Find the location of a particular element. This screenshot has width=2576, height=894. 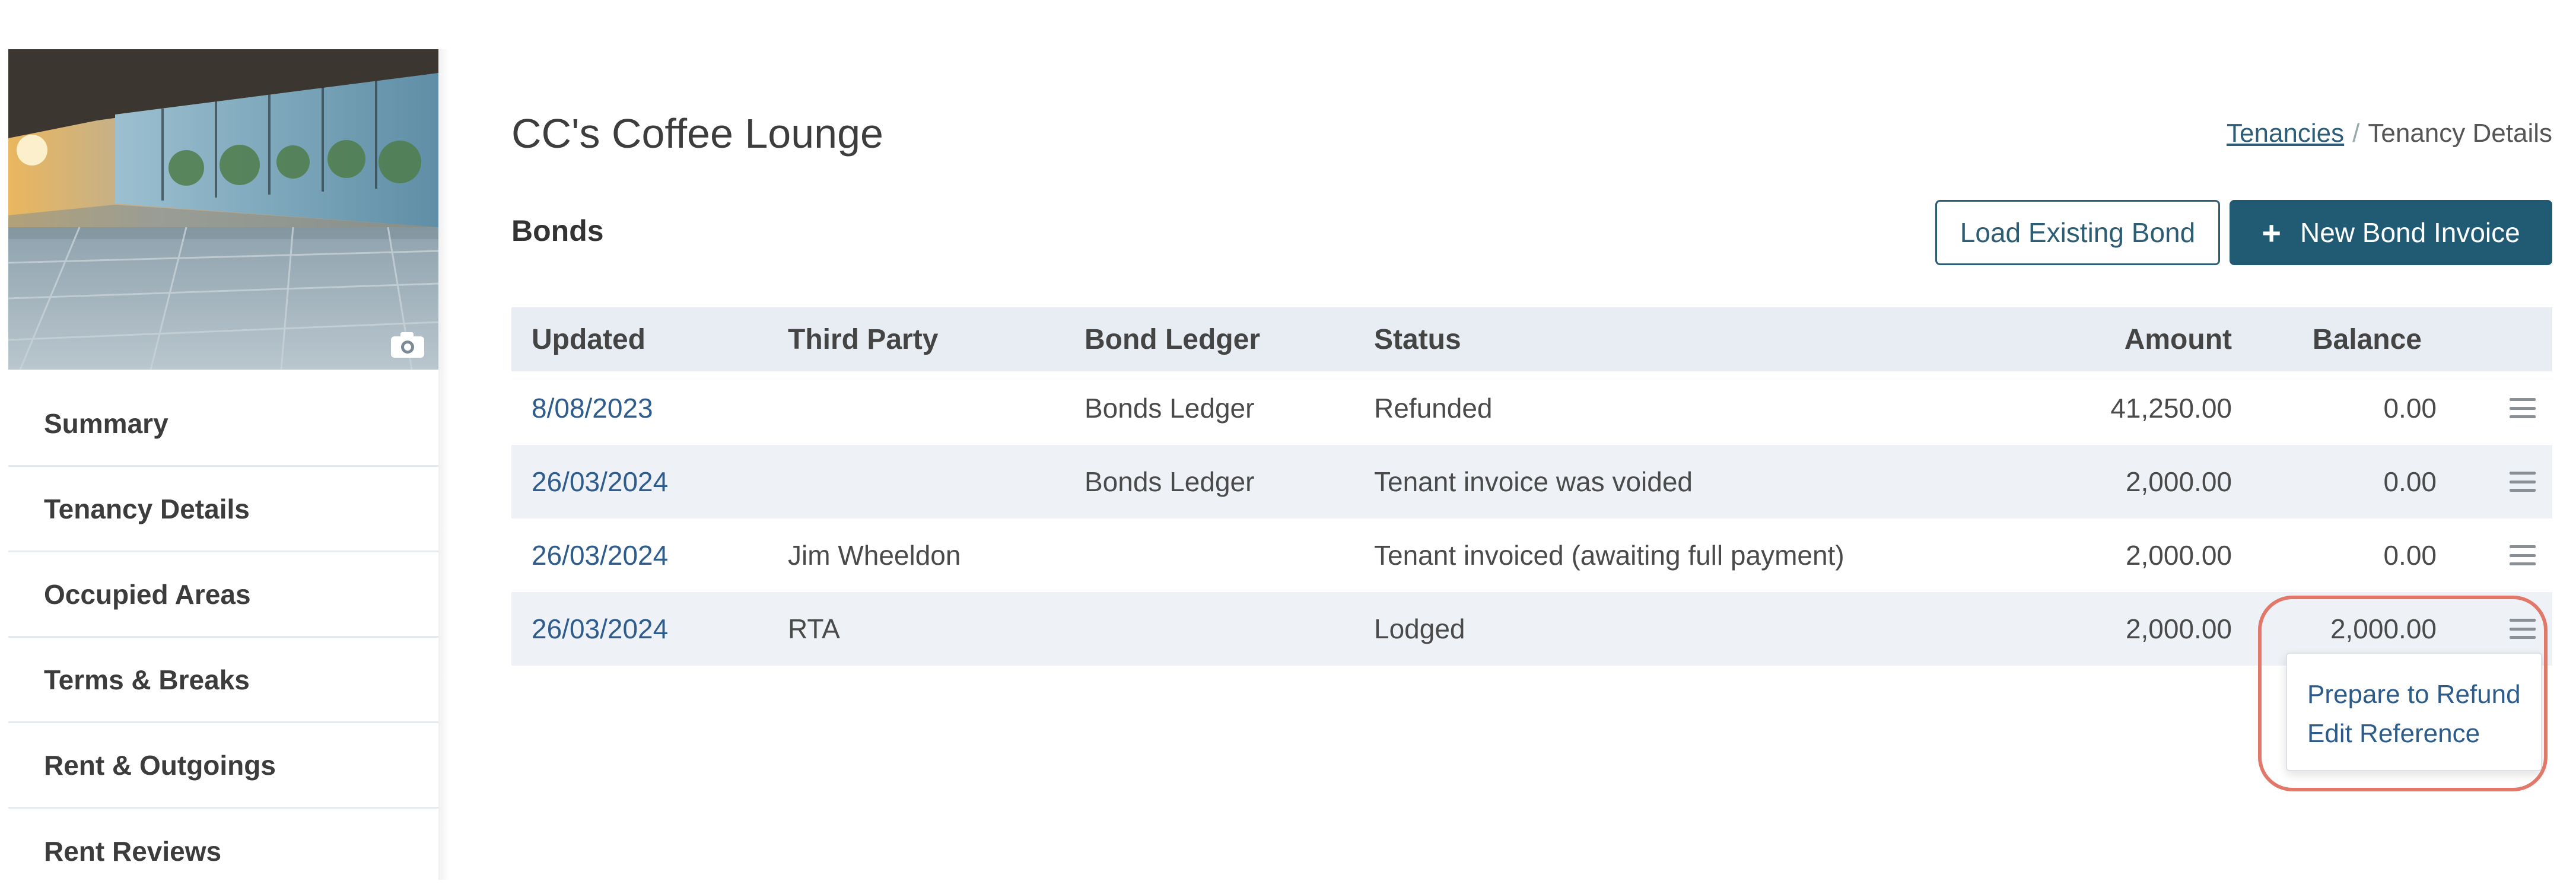

table-row: 26/03/2024 RTA Lodged 2,000.00 2,000.00 is located at coordinates (1531, 629).